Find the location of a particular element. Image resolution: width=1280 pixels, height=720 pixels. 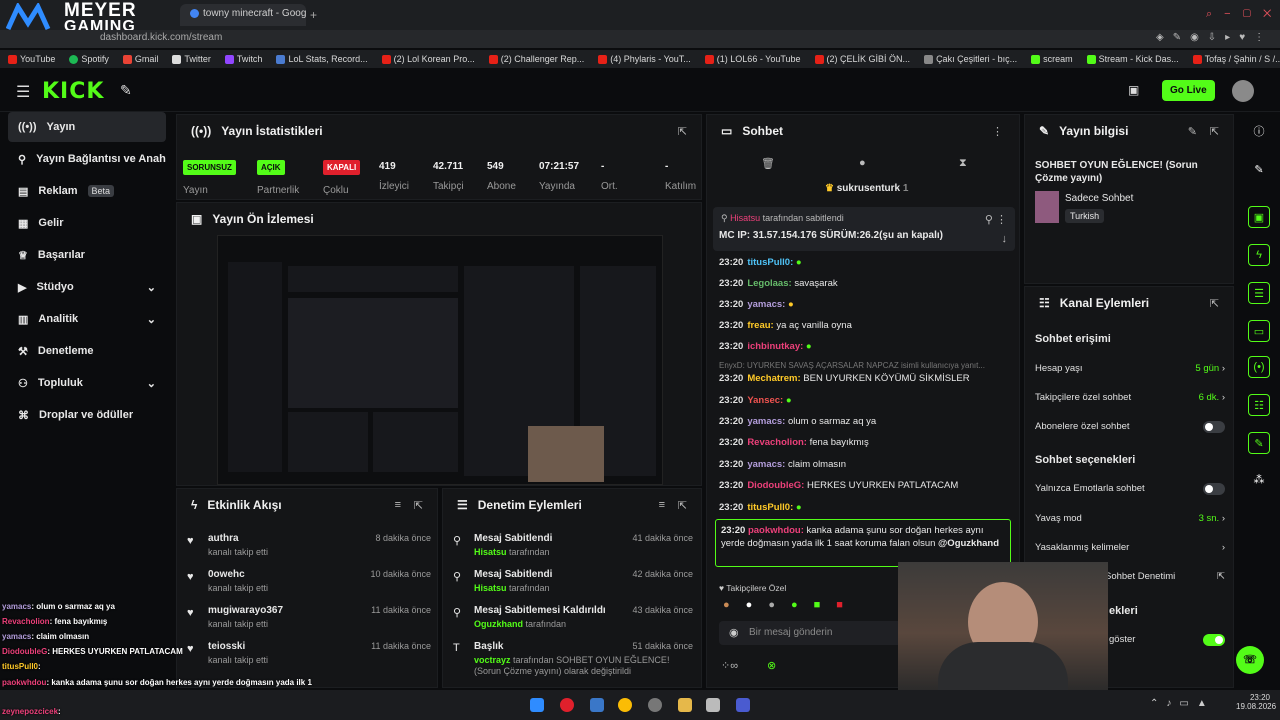

msg-user: Mechatrem: is located at coordinates (773, 378).